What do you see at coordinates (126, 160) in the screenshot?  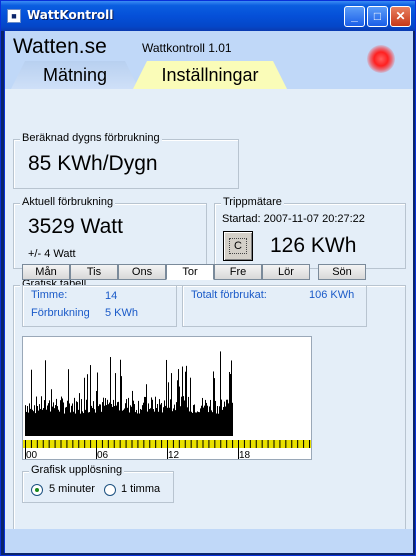 I see `daily-consumption-group: Beräknad dygns förbrukning 85 KWh/Dygn` at bounding box center [126, 160].